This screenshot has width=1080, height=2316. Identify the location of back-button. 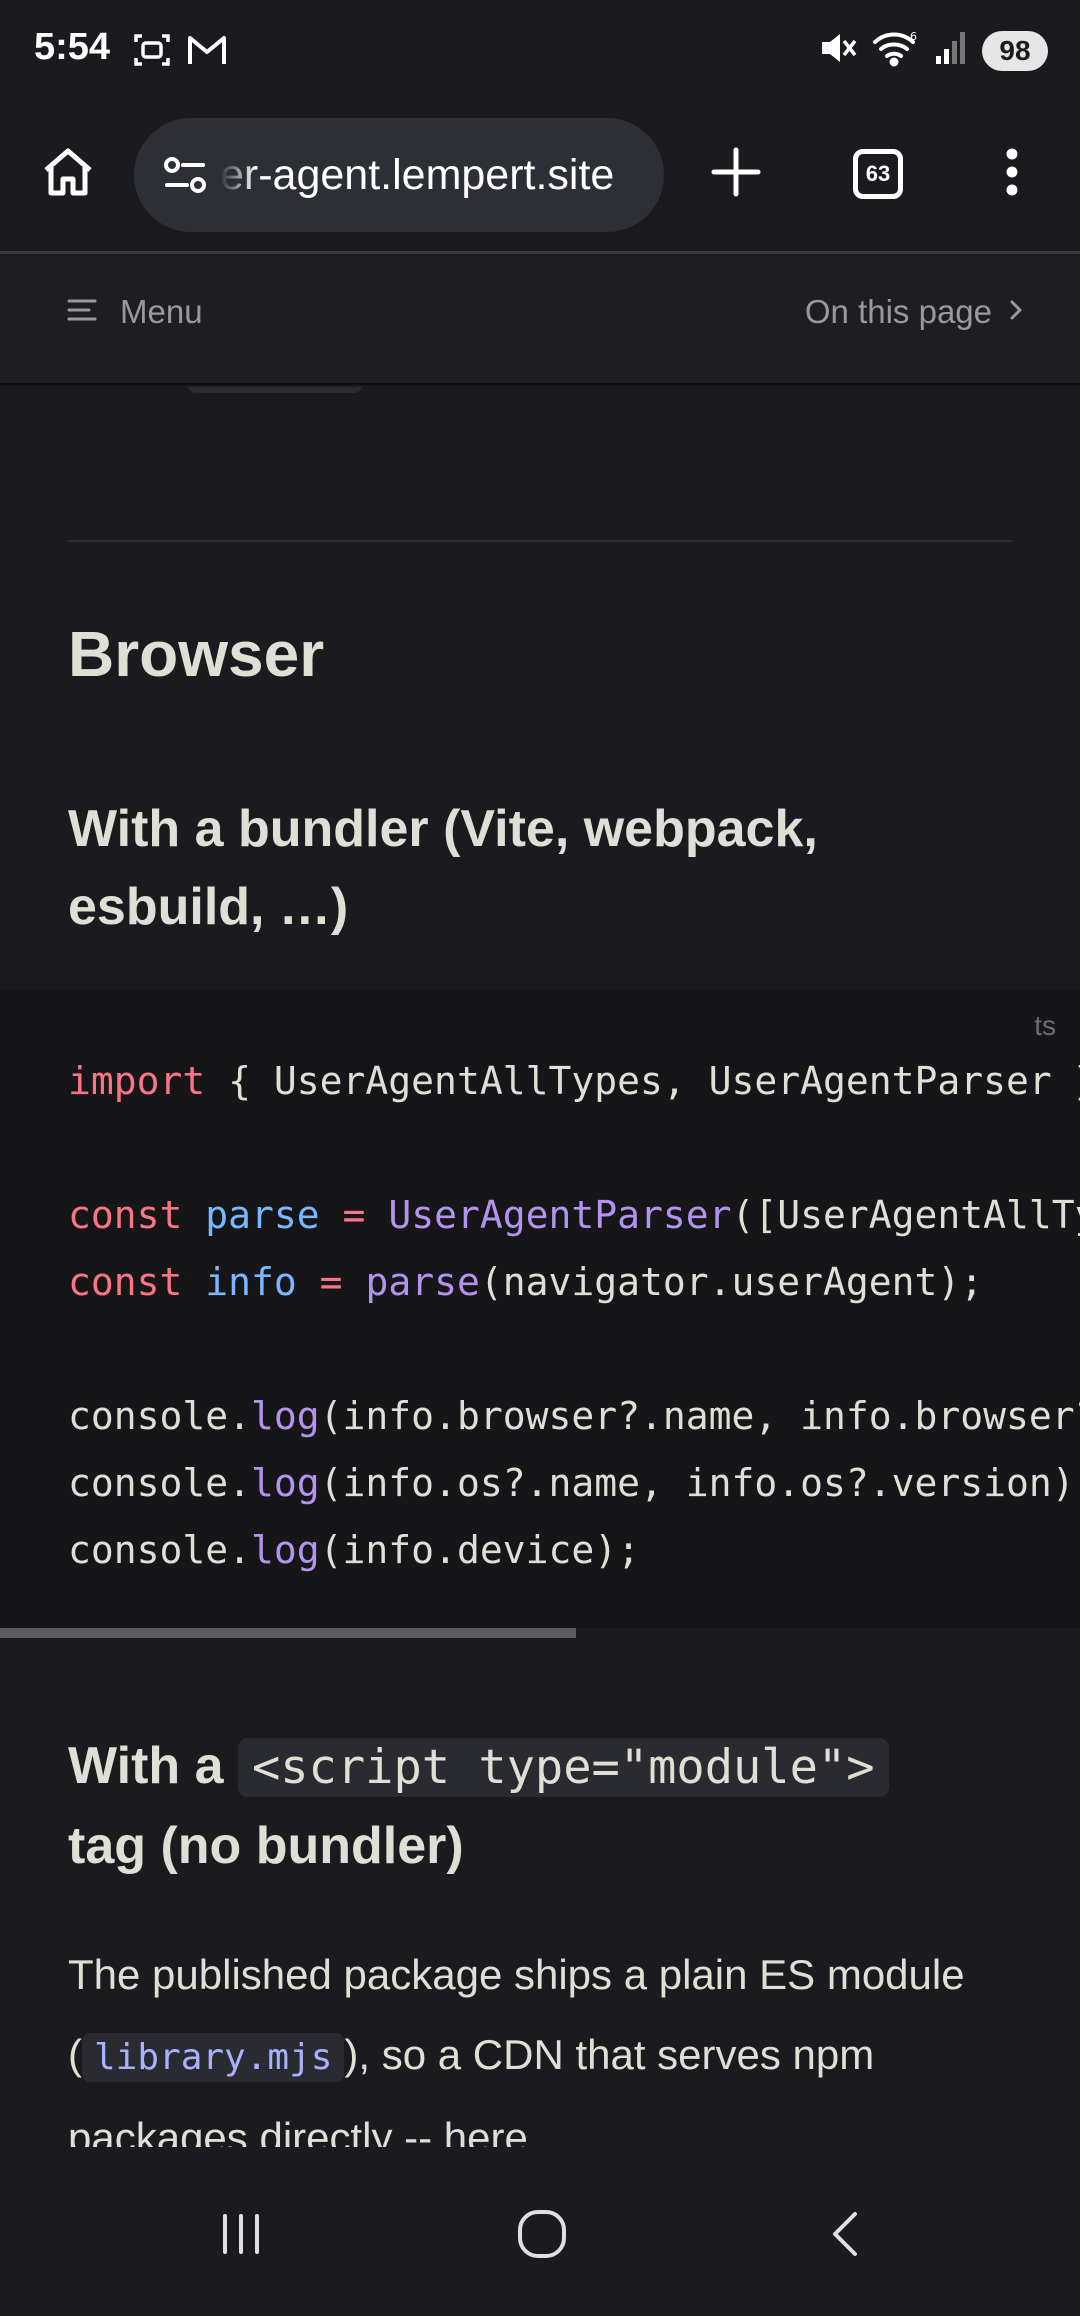
(845, 2236).